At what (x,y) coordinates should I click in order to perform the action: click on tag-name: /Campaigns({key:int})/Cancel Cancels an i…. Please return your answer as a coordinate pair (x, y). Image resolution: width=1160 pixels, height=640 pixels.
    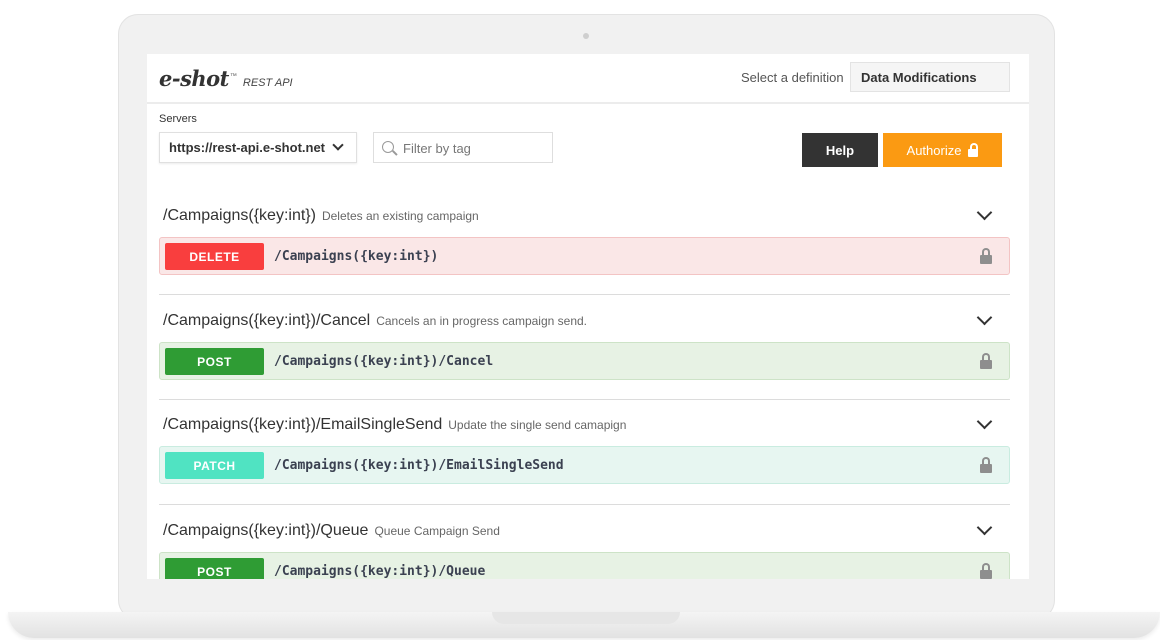
    Looking at the image, I should click on (375, 321).